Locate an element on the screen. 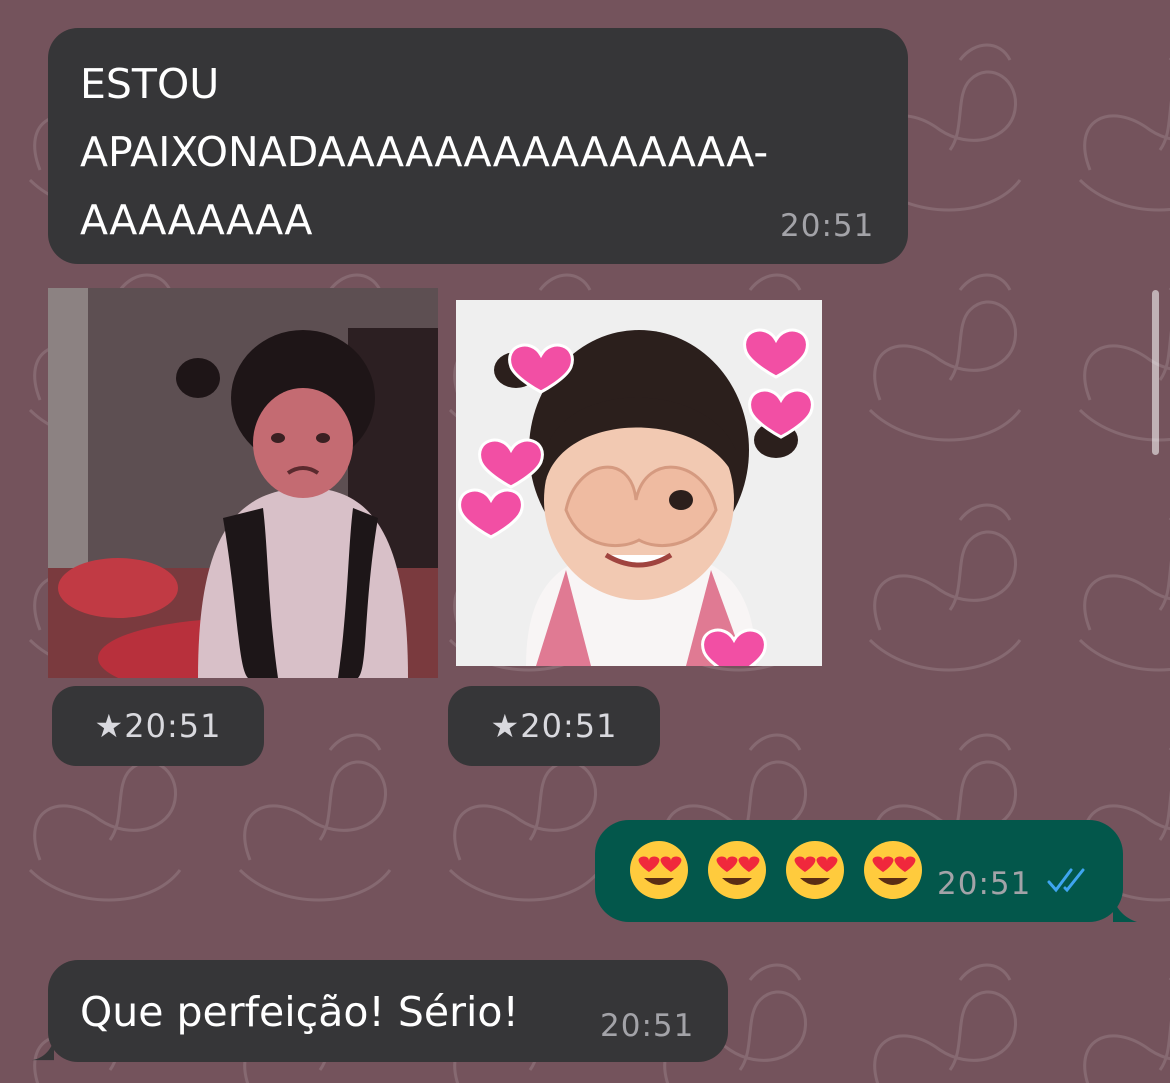 Image resolution: width=1170 pixels, height=1083 pixels. message-line: APAIXONADAAAAAAAAAAAAAAA- is located at coordinates (424, 152).